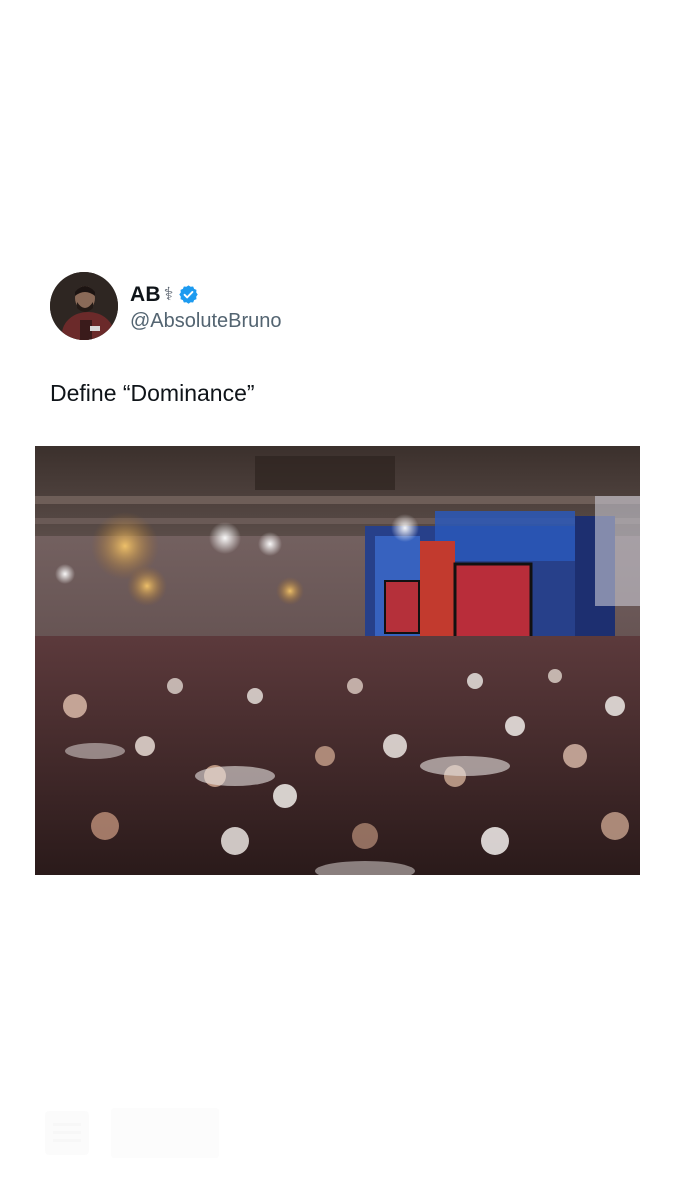 The width and height of the screenshot is (675, 1200). I want to click on tweet-text: Define “Dominance”, so click(152, 393).